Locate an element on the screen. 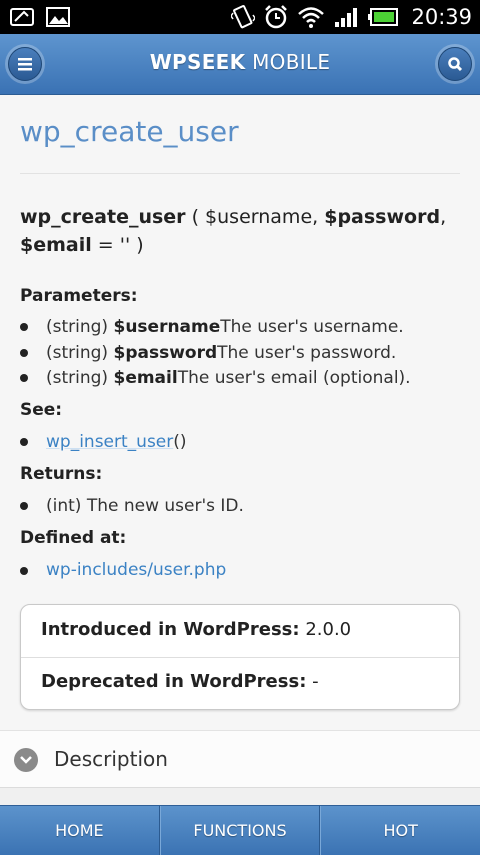 The height and width of the screenshot is (855, 480). description-collapsible: Description is located at coordinates (240, 759).